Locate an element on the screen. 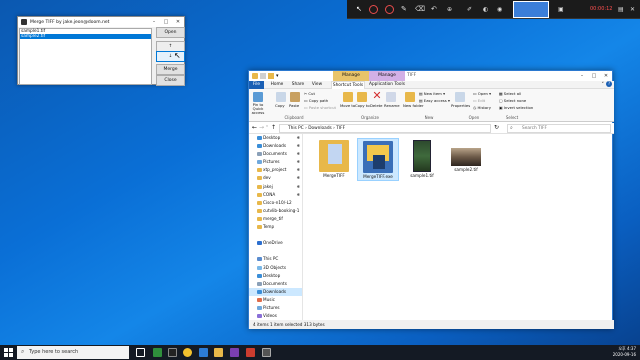 The width and height of the screenshot is (640, 360). rename-icon is located at coordinates (391, 97).